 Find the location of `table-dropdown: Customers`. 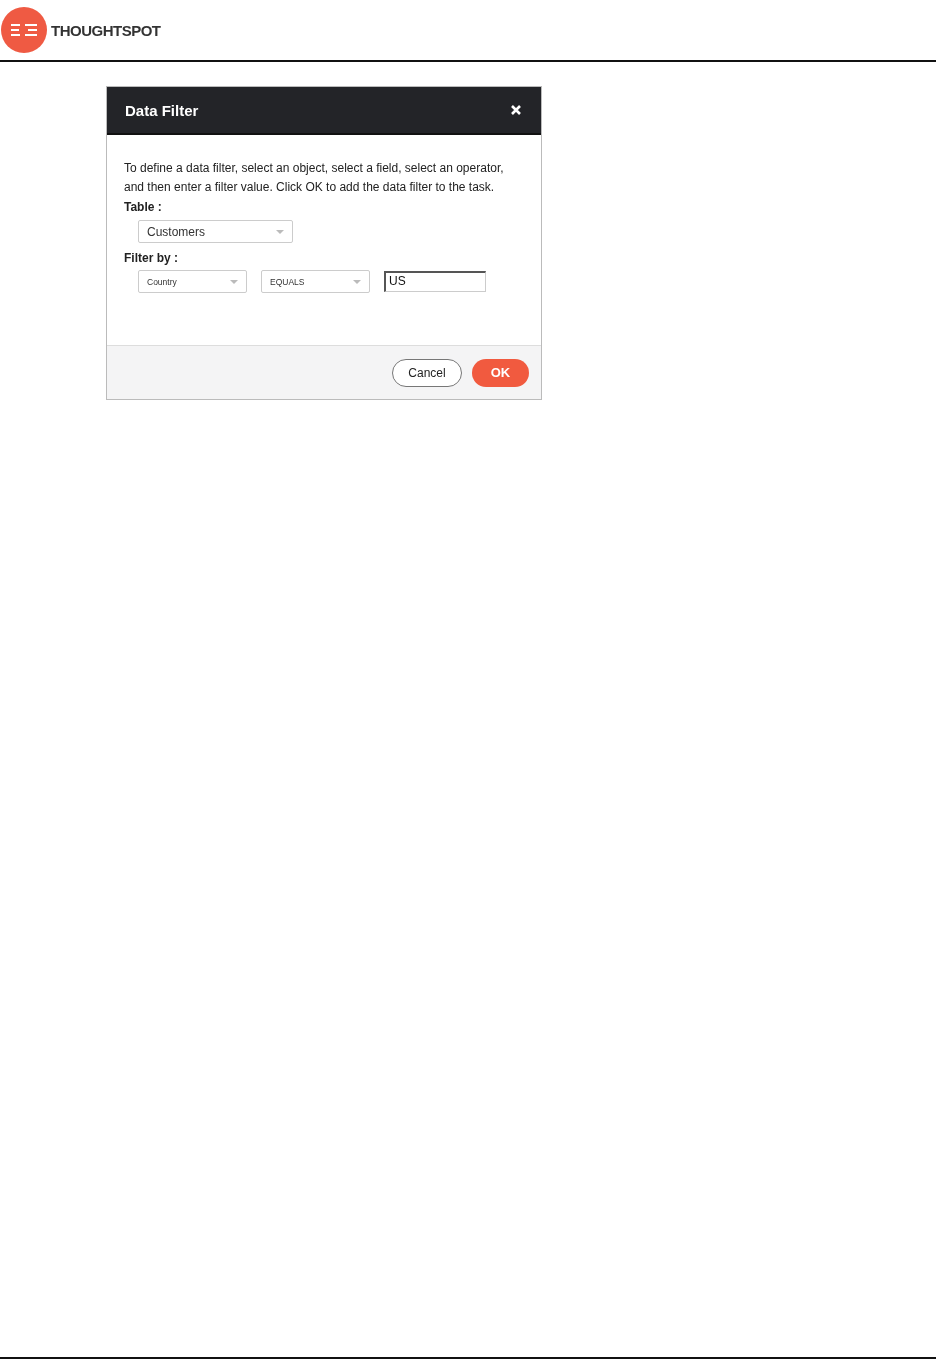

table-dropdown: Customers is located at coordinates (215, 231).